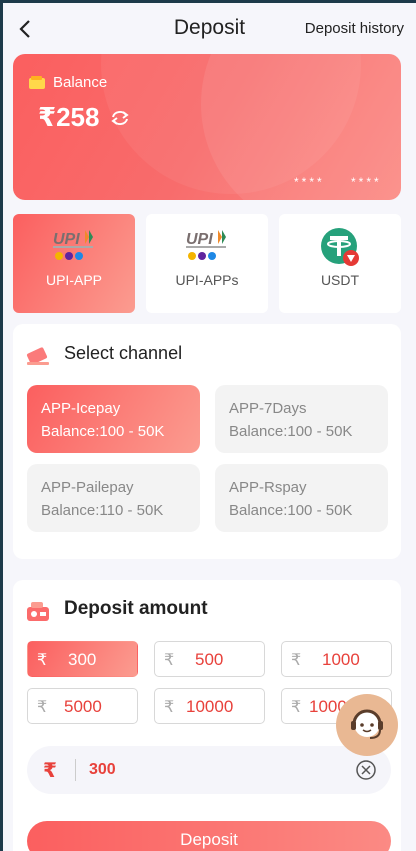 This screenshot has height=851, width=416. Describe the element at coordinates (207, 263) in the screenshot. I see `method-upi-apps: UPI UPI-APPs` at that location.